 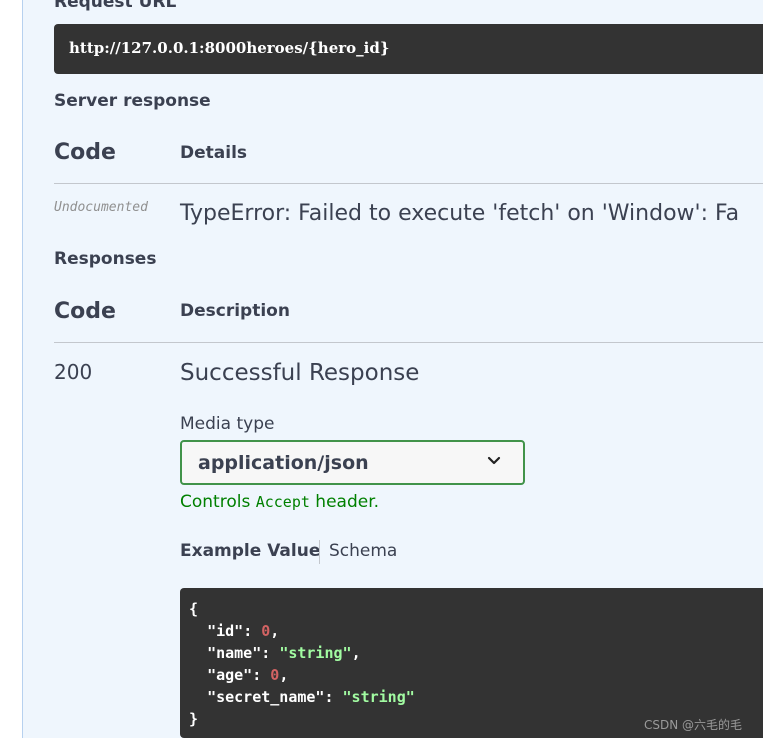 I want to click on json-key-secret-name: "secret_name", so click(x=266, y=697).